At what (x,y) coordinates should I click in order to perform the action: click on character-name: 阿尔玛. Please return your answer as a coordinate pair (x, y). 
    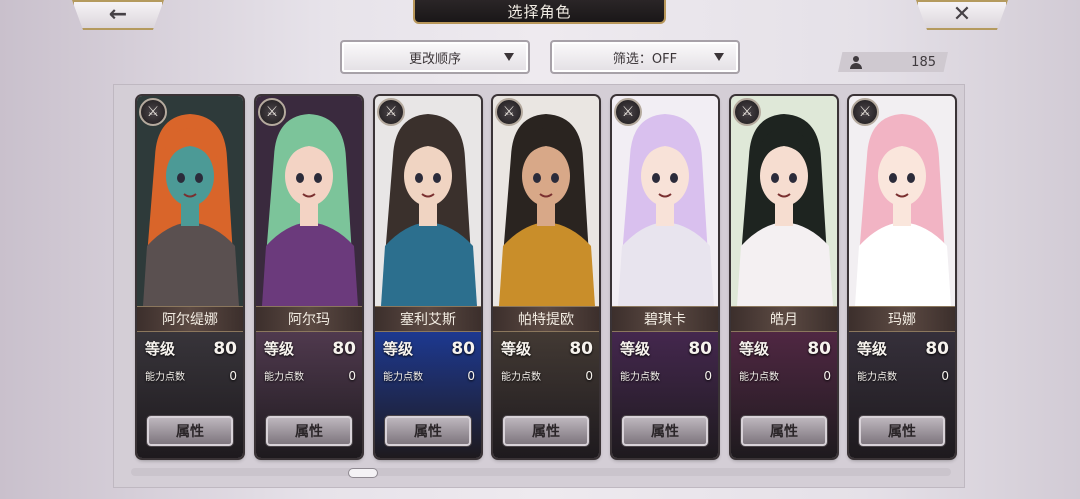
    Looking at the image, I should click on (309, 319).